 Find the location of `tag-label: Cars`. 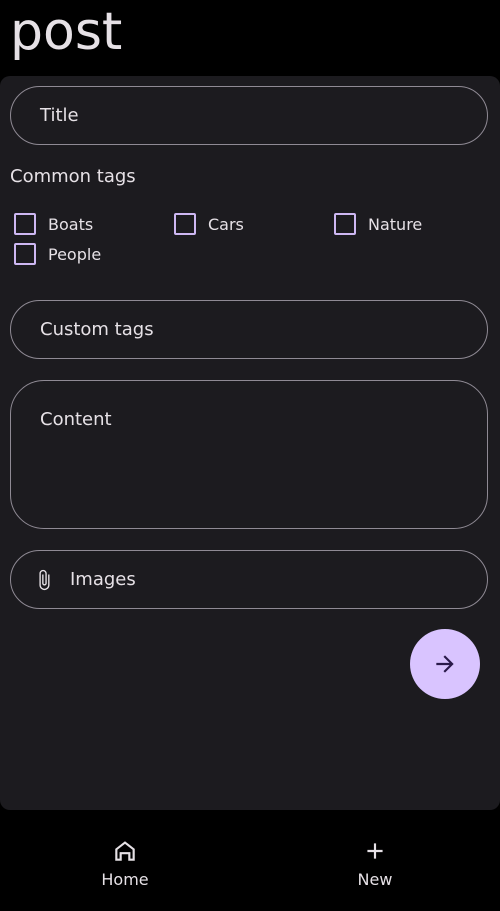

tag-label: Cars is located at coordinates (226, 224).